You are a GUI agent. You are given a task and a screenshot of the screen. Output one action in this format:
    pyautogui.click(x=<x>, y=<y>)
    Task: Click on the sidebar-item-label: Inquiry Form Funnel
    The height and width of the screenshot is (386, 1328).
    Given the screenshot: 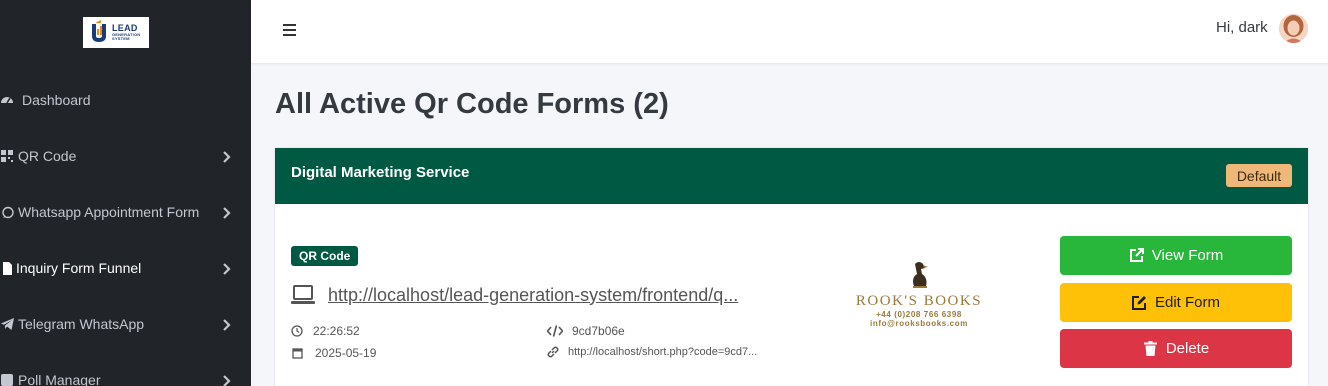 What is the action you would take?
    pyautogui.click(x=79, y=268)
    